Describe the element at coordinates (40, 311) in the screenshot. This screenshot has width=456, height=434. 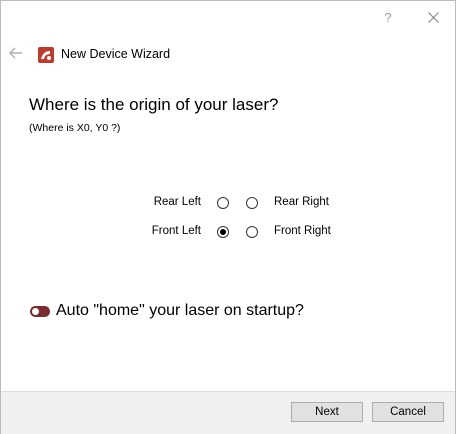
I see `auto-home-toggle` at that location.